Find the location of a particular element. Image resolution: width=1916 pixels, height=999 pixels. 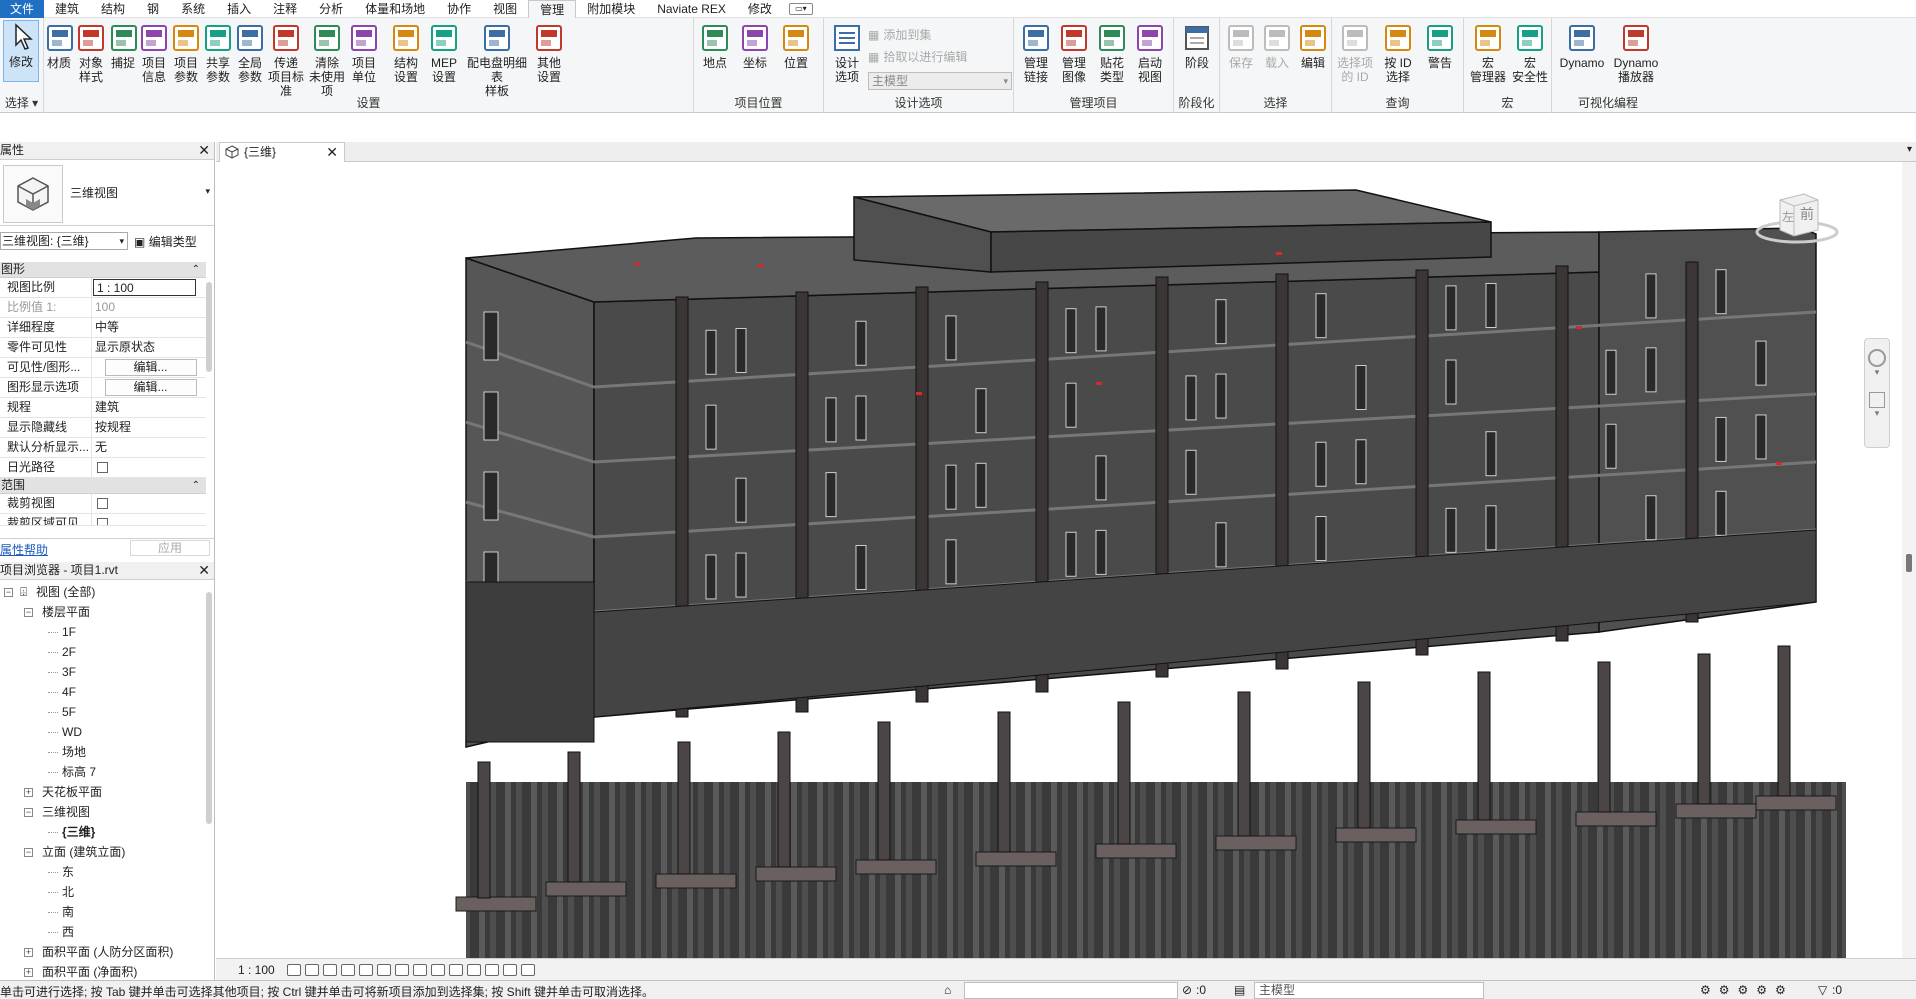

ribbon-selection-buttons-2-button: 编辑 is located at coordinates (1313, 46).